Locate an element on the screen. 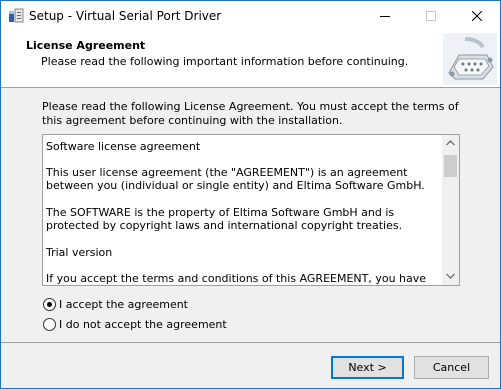 The height and width of the screenshot is (389, 501). decline-label: I do not accept the agreement is located at coordinates (143, 324).